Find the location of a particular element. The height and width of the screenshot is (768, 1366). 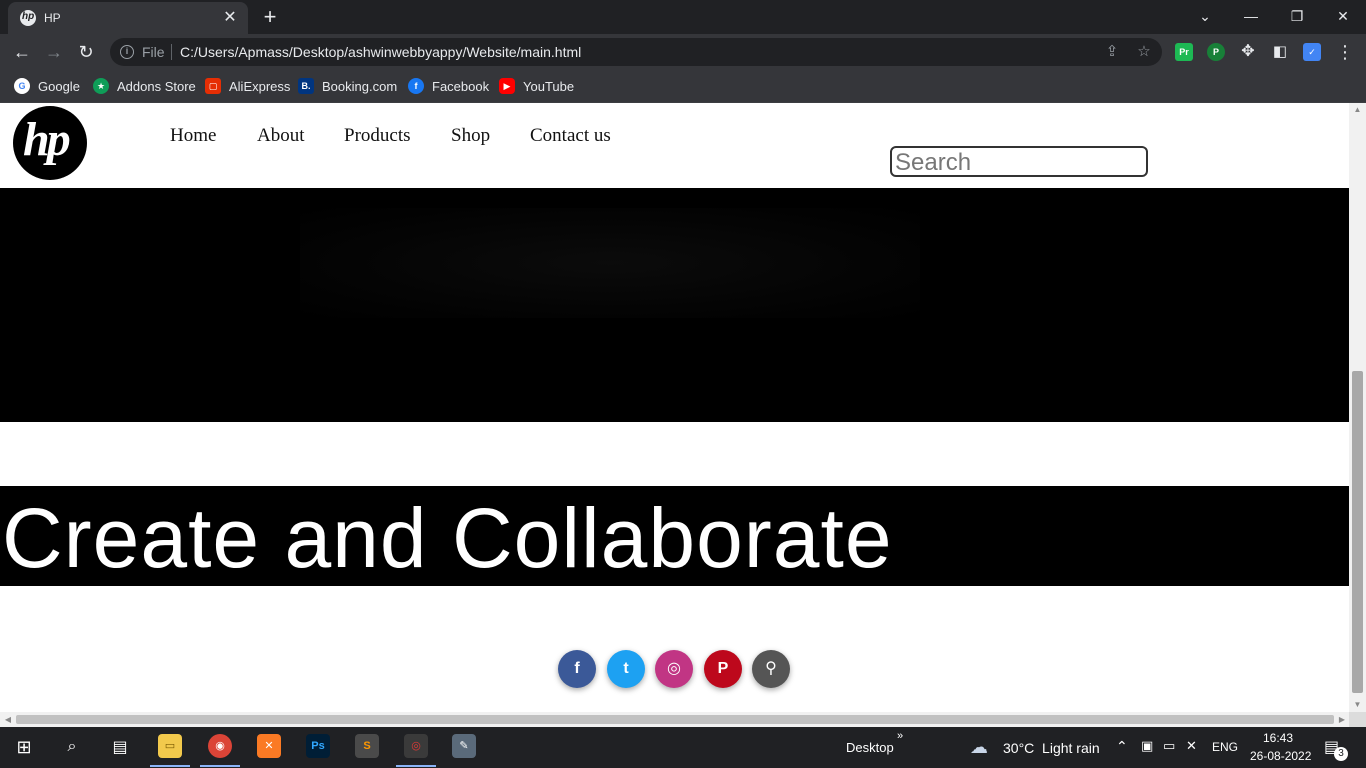

task-view-icon: ▤ is located at coordinates (120, 747).